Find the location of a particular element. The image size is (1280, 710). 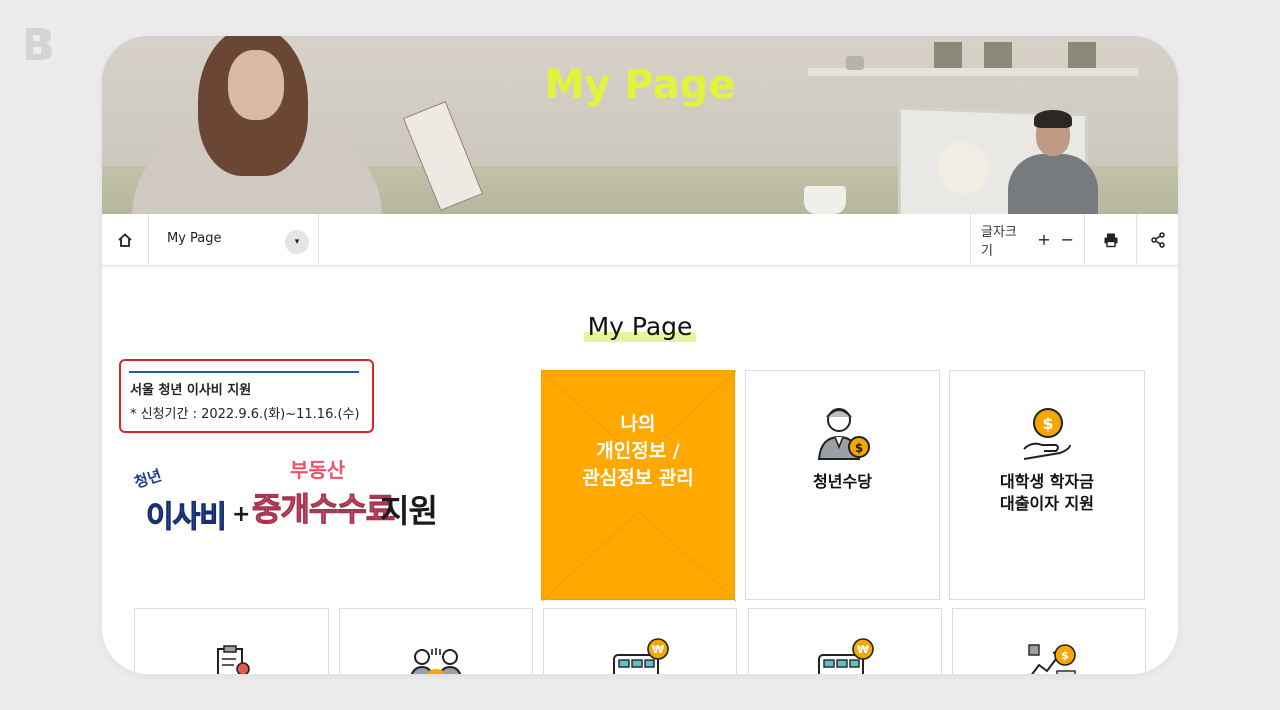

card-youth-allowance: $ 청년수당 is located at coordinates (842, 485).